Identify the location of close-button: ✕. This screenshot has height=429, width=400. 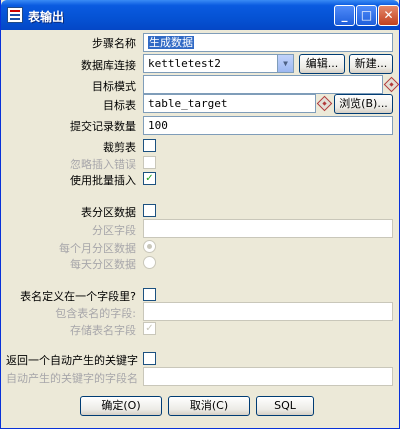
(388, 15).